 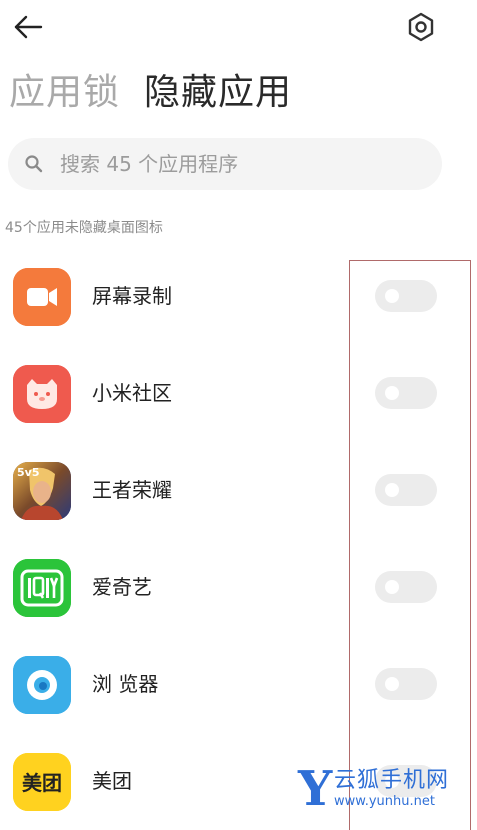 What do you see at coordinates (42, 588) in the screenshot?
I see `iqiyi-icon` at bounding box center [42, 588].